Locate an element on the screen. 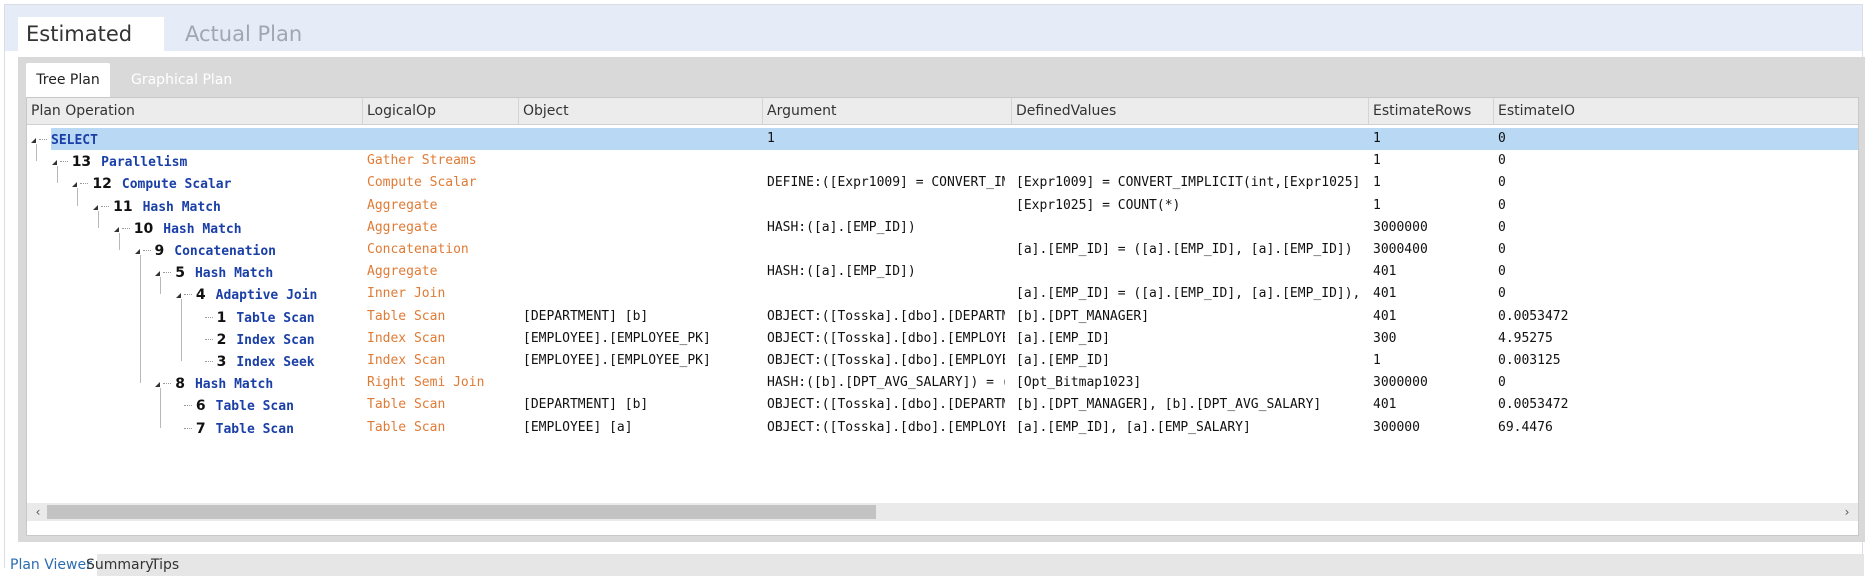 The width and height of the screenshot is (1867, 576). logical-op-cell: Concatenation is located at coordinates (418, 249).